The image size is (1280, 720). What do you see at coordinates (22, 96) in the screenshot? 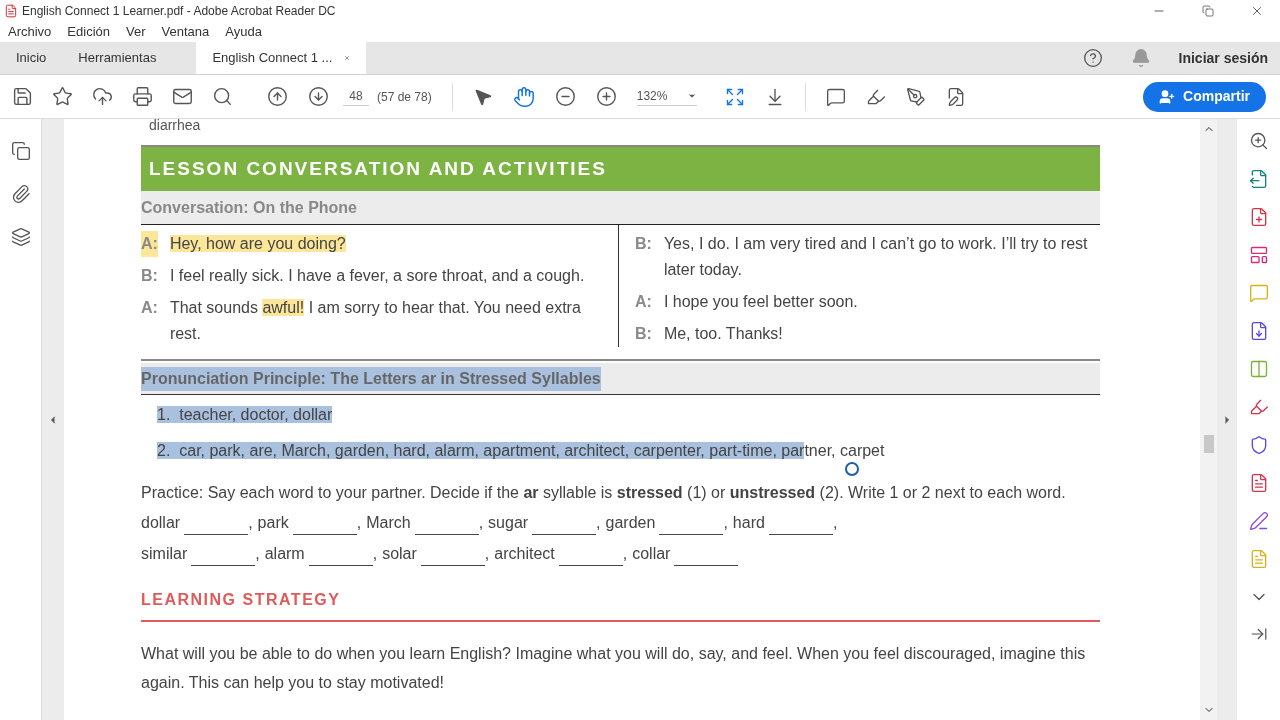
I see `save-icon` at bounding box center [22, 96].